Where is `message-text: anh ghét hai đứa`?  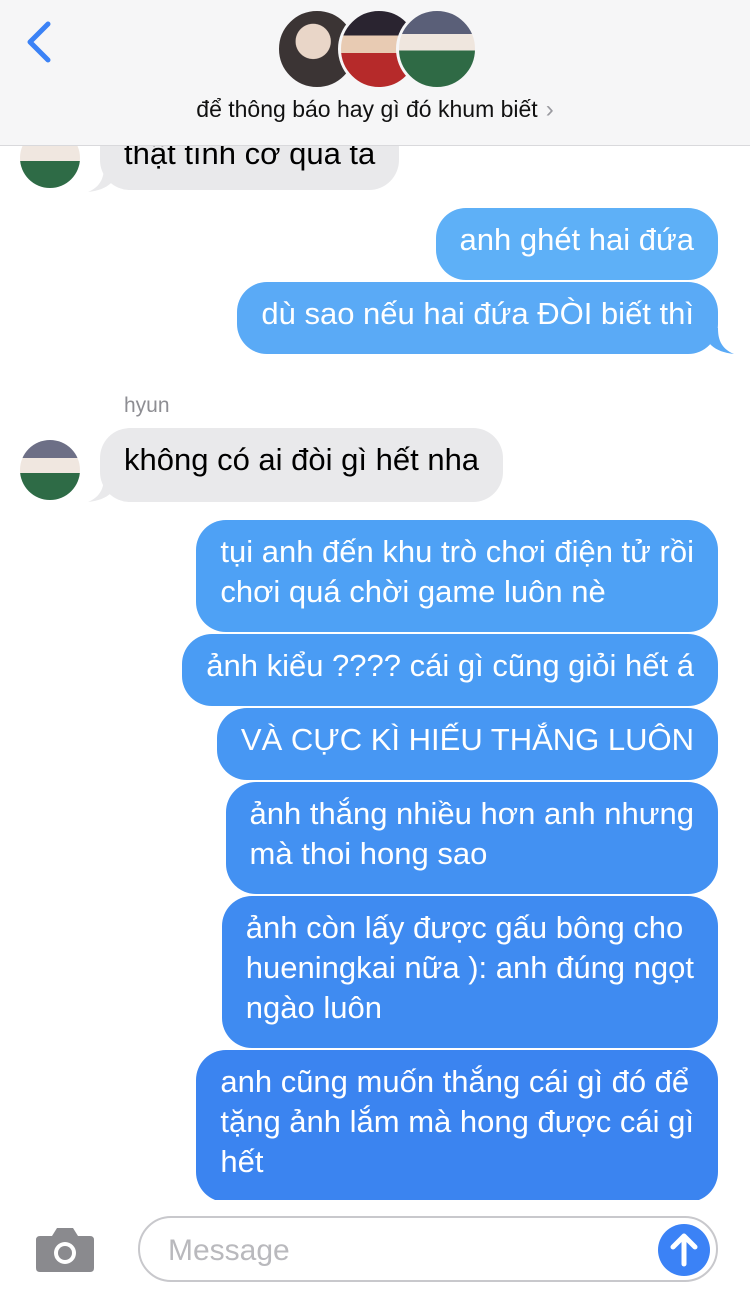 message-text: anh ghét hai đứa is located at coordinates (577, 239).